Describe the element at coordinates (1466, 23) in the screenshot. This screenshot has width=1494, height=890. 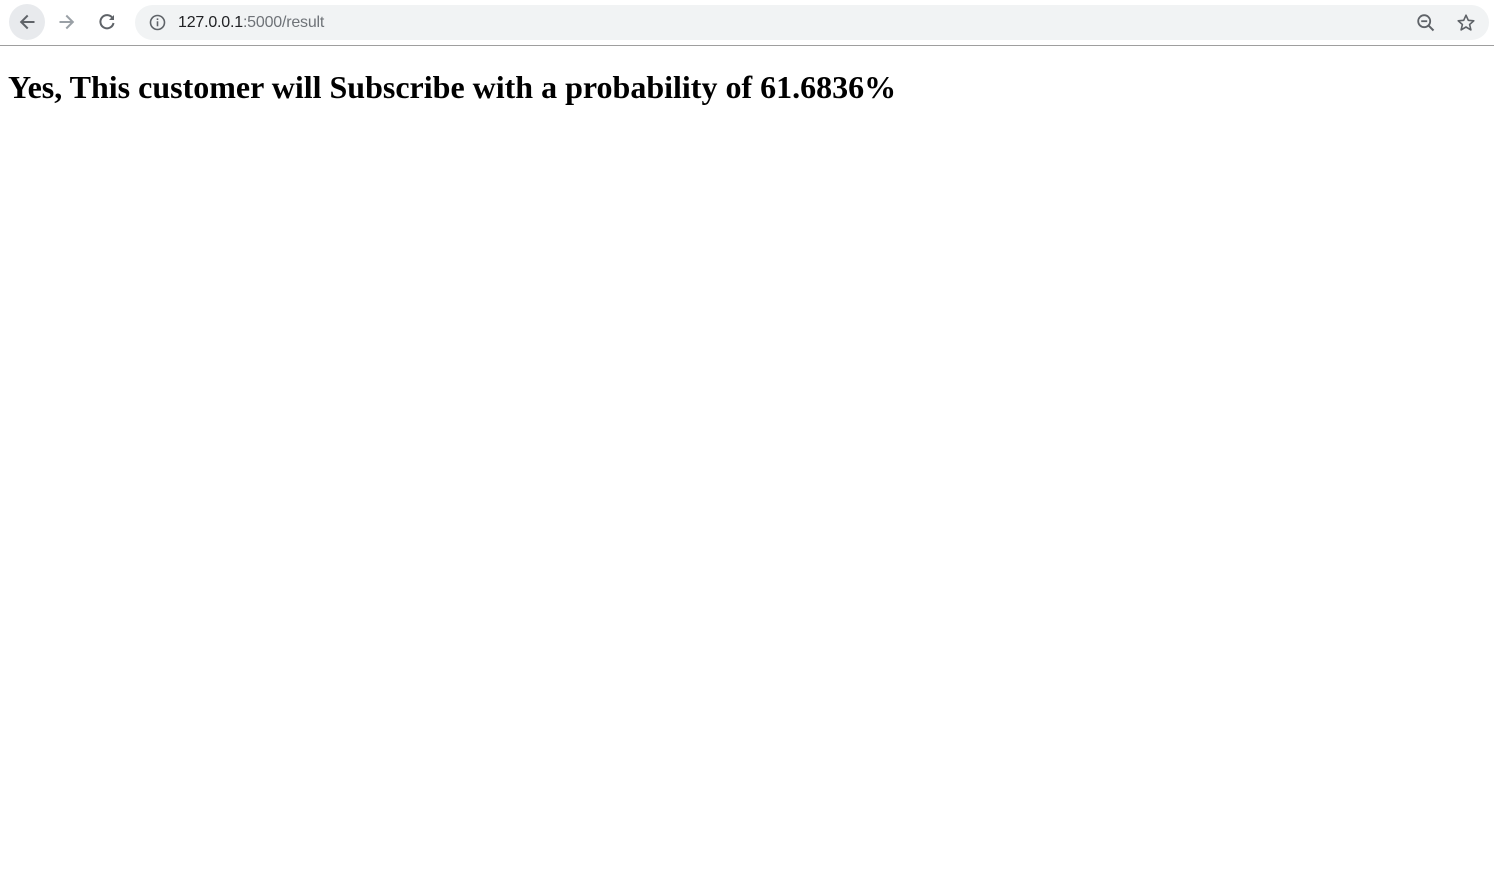
I see `bookmark-star-icon` at that location.